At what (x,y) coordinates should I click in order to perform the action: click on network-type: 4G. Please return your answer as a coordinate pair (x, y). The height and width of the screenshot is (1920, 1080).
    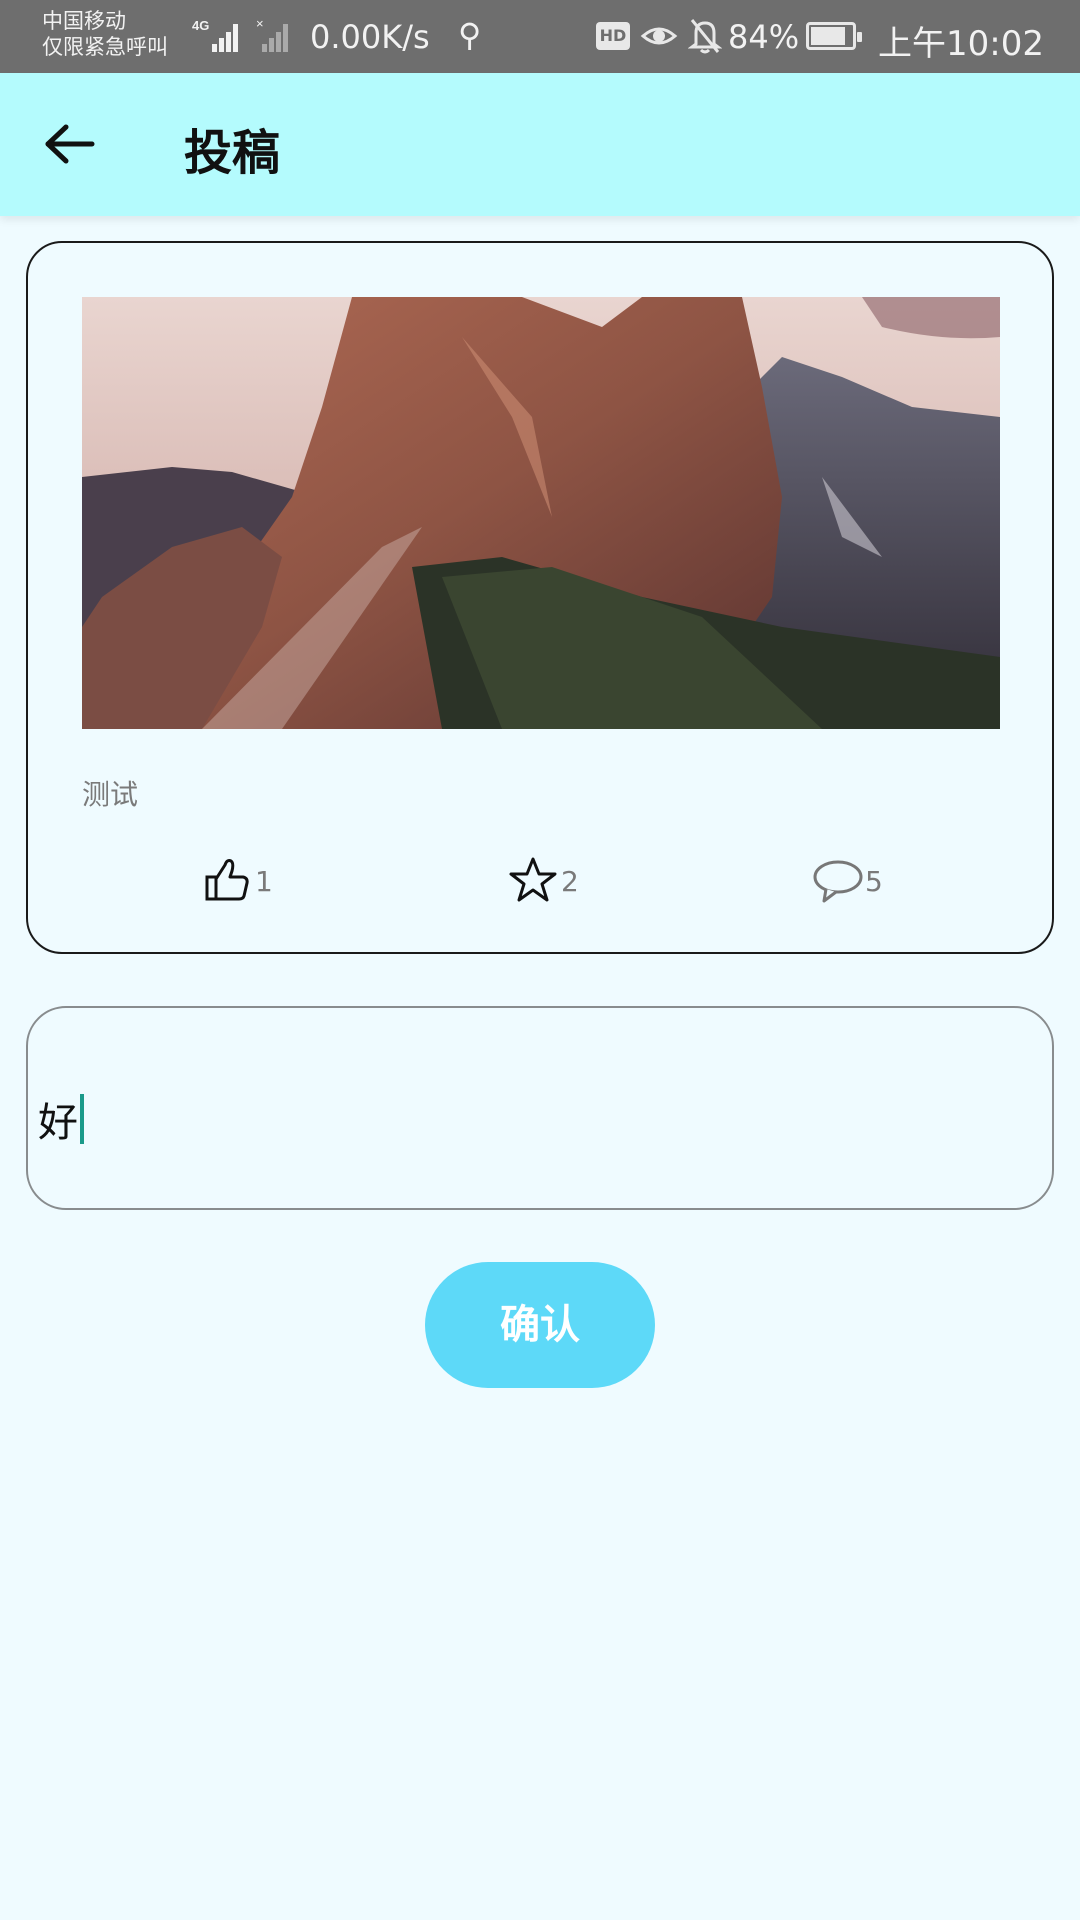
    Looking at the image, I should click on (200, 25).